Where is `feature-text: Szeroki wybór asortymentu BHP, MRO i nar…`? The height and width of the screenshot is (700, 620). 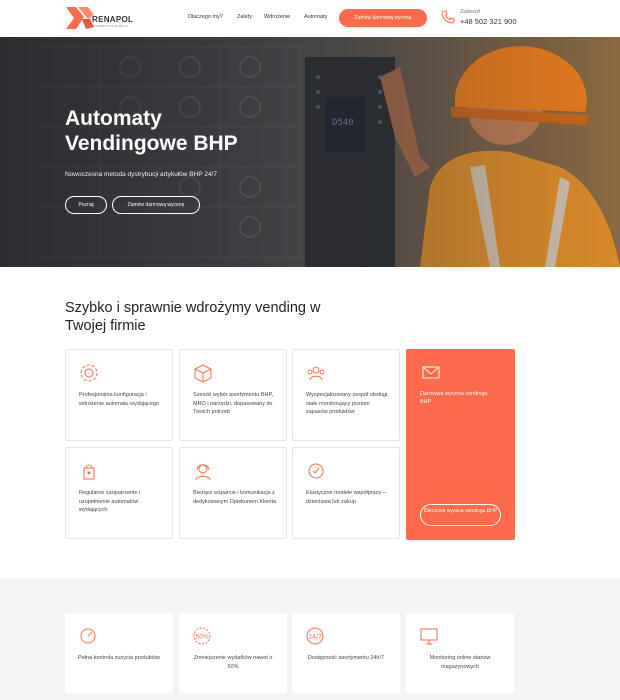 feature-text: Szeroki wybór asortymentu BHP, MRO i nar… is located at coordinates (233, 403).